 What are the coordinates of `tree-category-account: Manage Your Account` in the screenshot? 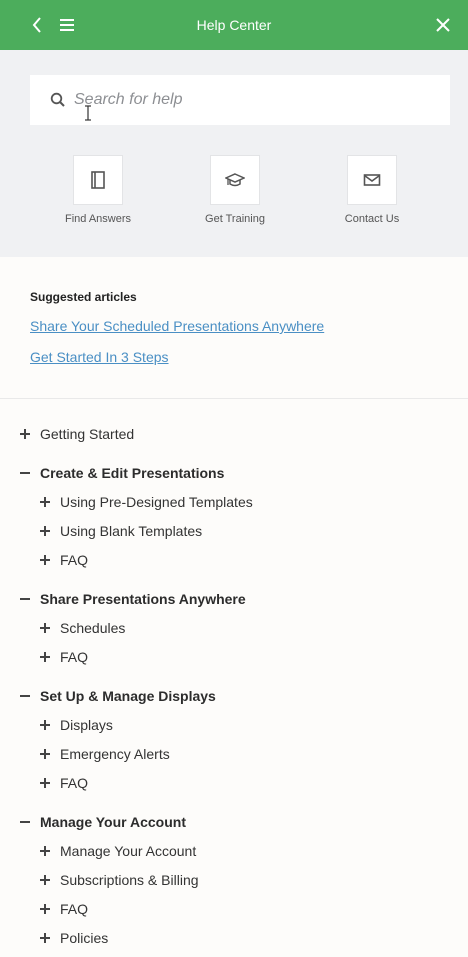 It's located at (103, 822).